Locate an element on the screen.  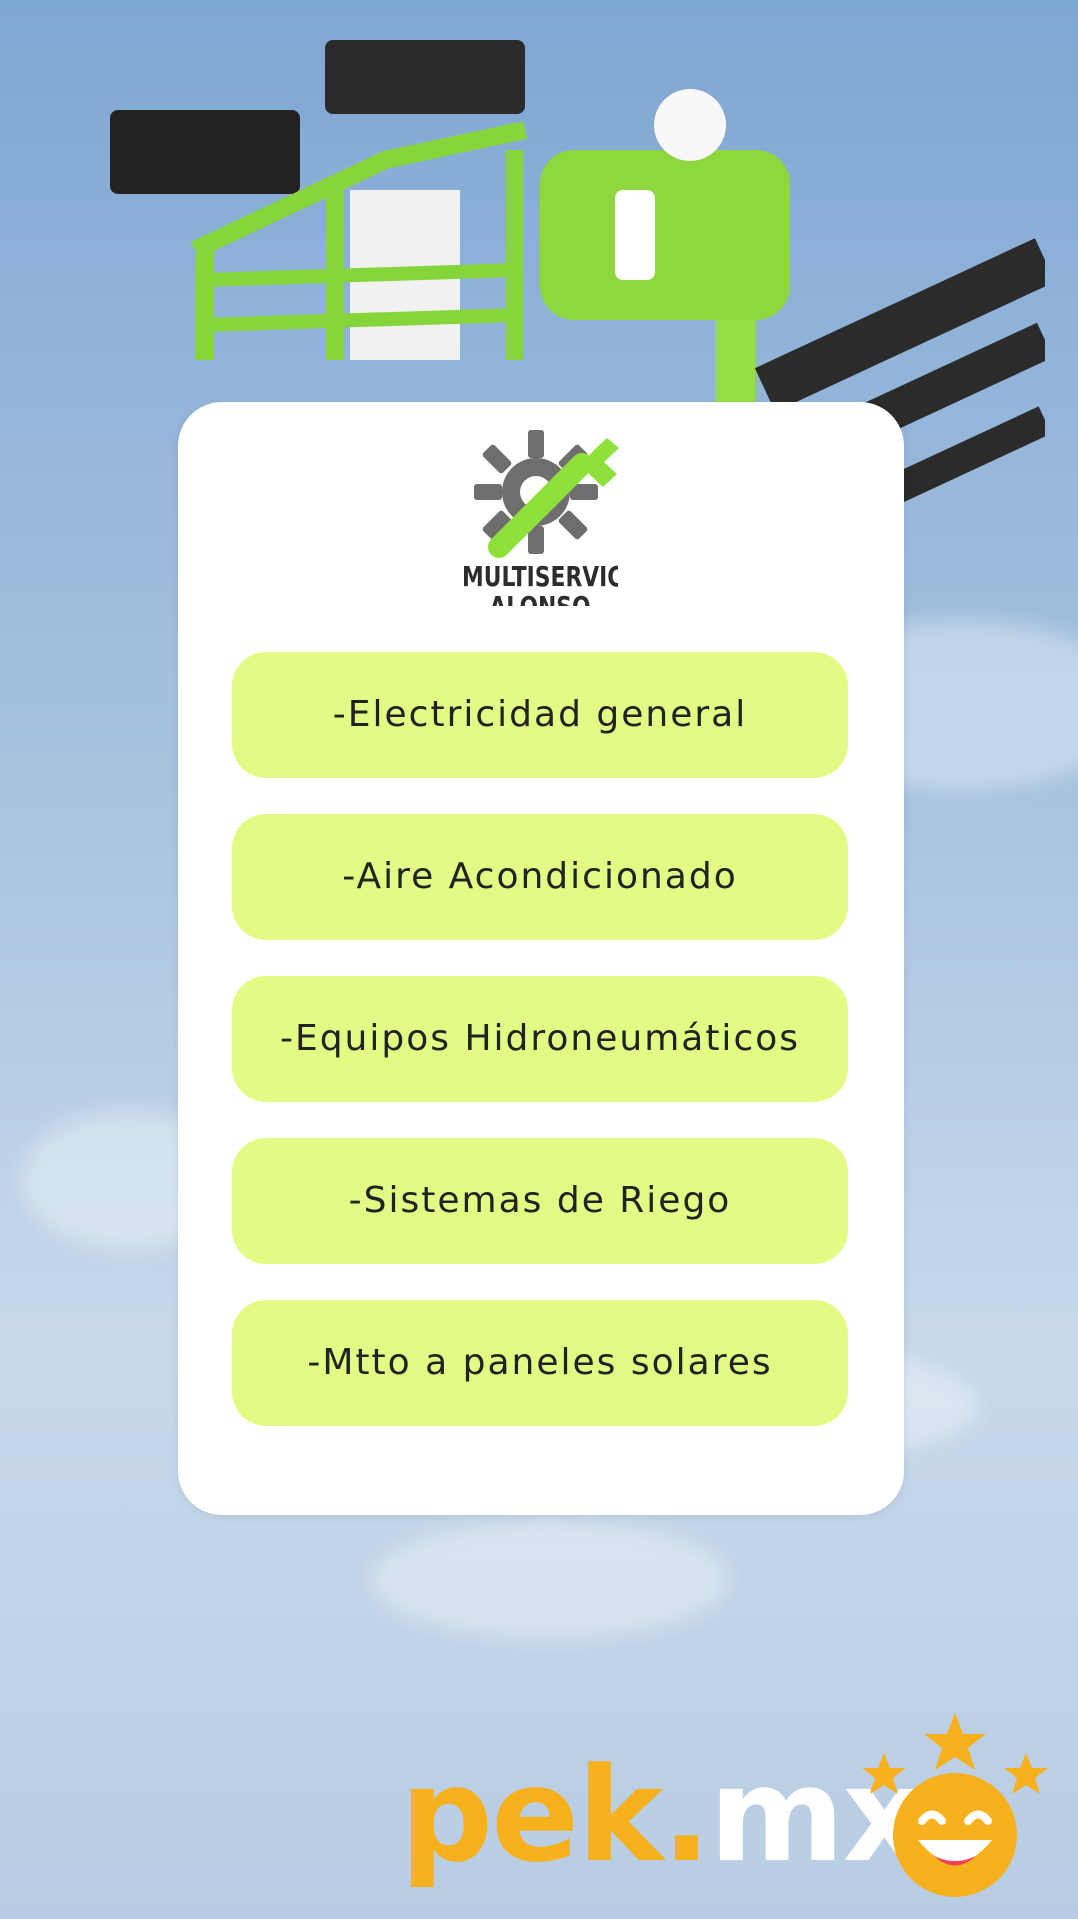
brand-name: MULTISERVICIOS ALONSO is located at coordinates (540, 584).